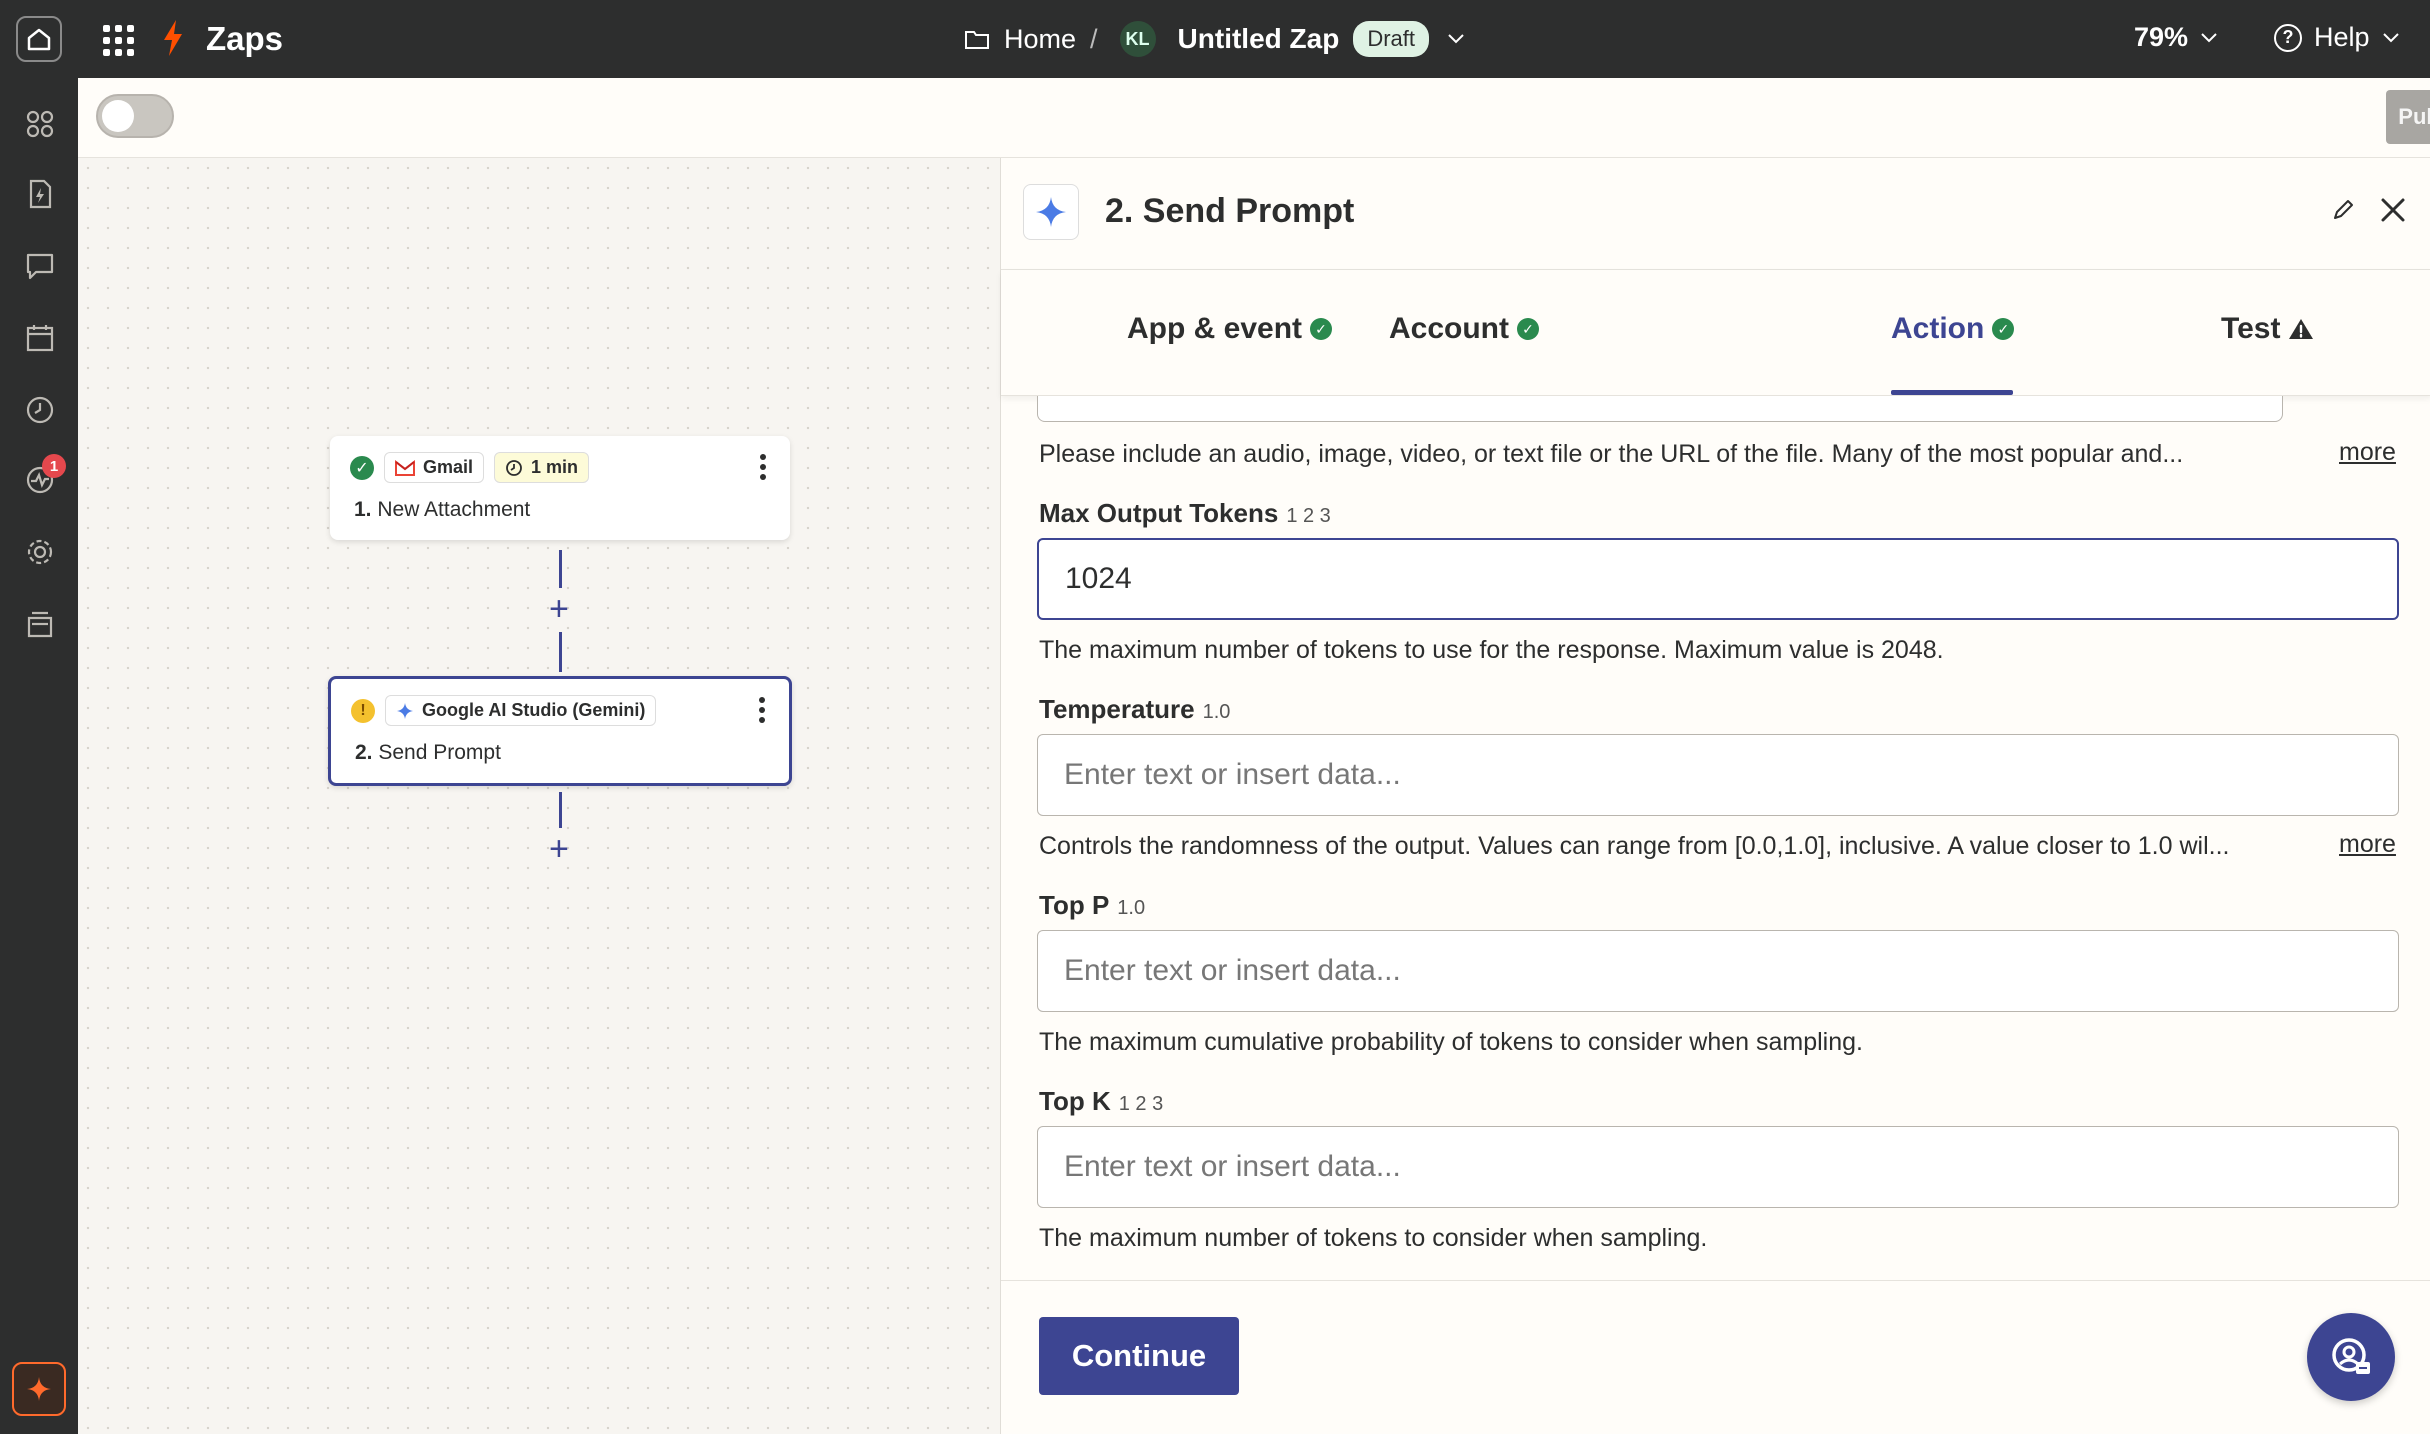  I want to click on gmail-icon, so click(405, 467).